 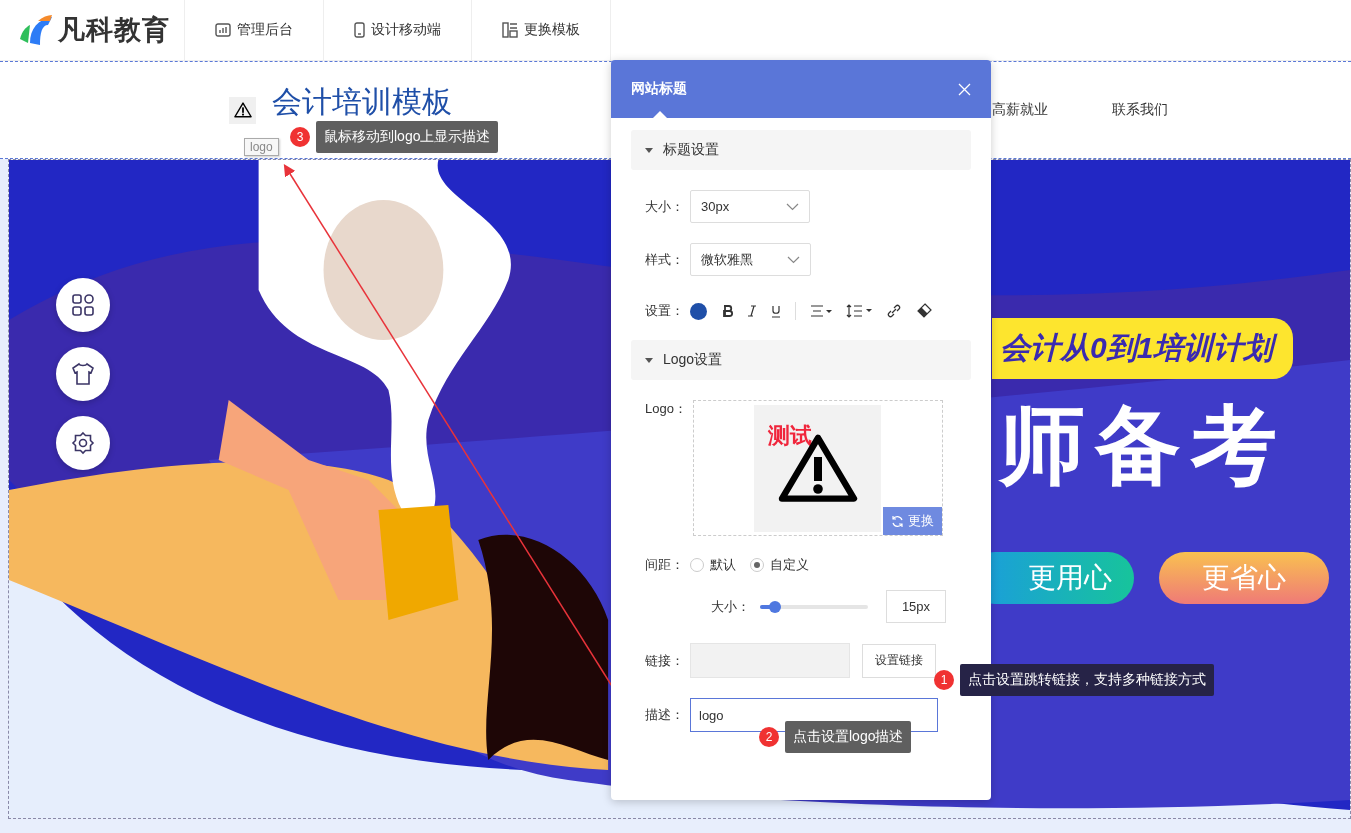 What do you see at coordinates (362, 102) in the screenshot?
I see `site-title: 会计培训模板` at bounding box center [362, 102].